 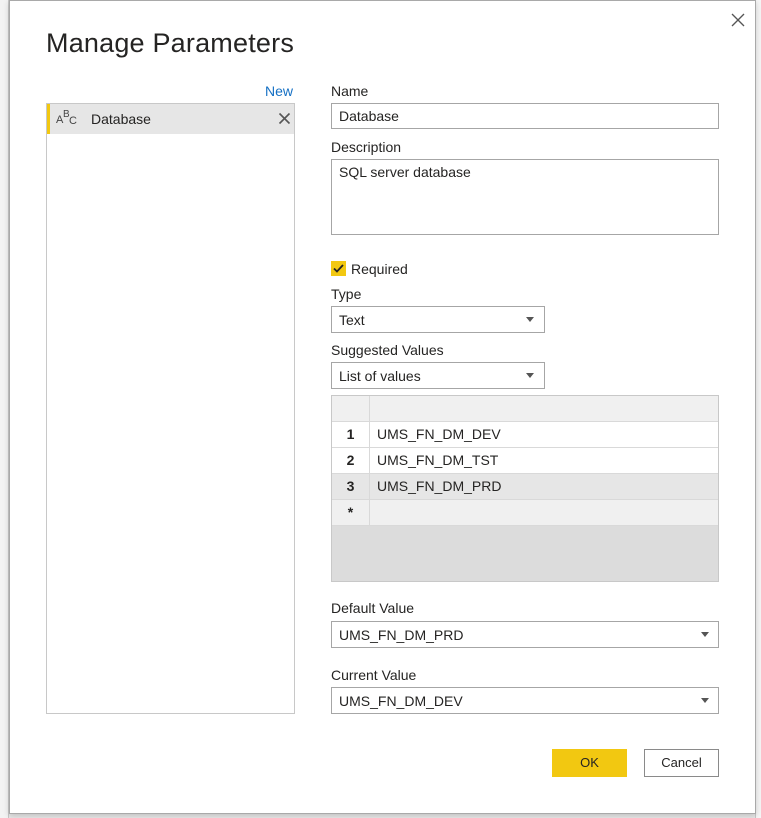 What do you see at coordinates (284, 118) in the screenshot?
I see `delete-parameter-icon` at bounding box center [284, 118].